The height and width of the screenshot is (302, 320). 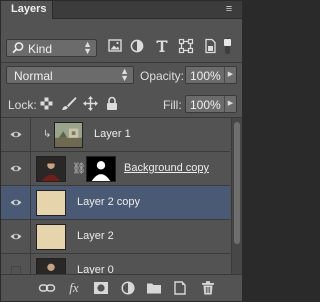 I want to click on layer-mask-thumbnail, so click(x=101, y=169).